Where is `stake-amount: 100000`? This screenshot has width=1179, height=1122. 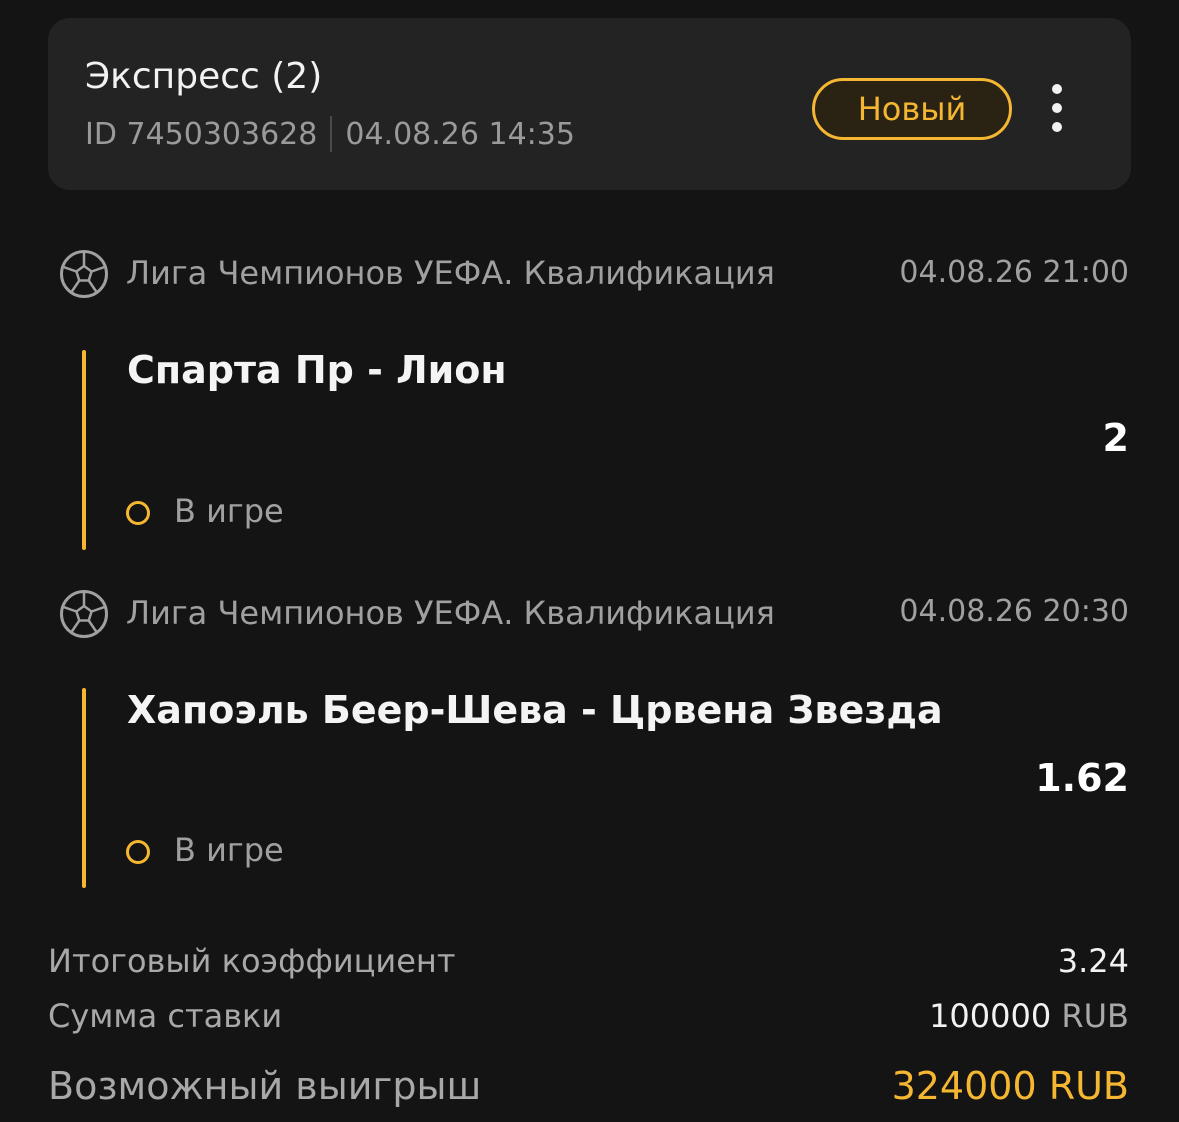 stake-amount: 100000 is located at coordinates (990, 1016).